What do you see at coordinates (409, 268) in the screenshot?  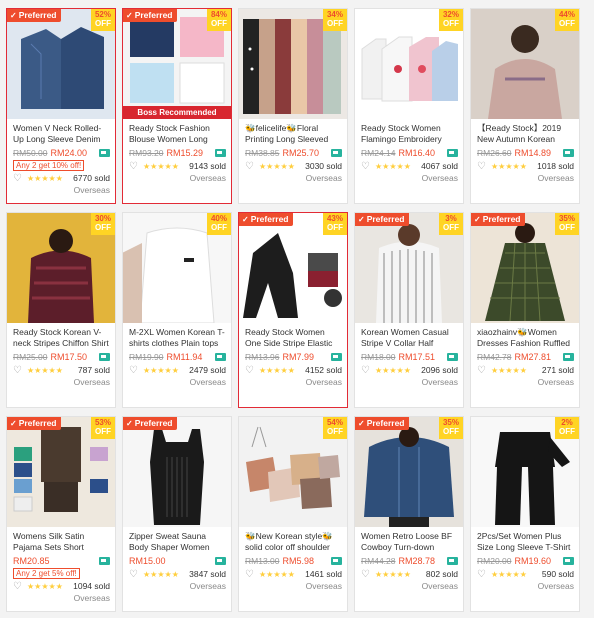 I see `product-image: ✓ Preferred 3% OFF` at bounding box center [409, 268].